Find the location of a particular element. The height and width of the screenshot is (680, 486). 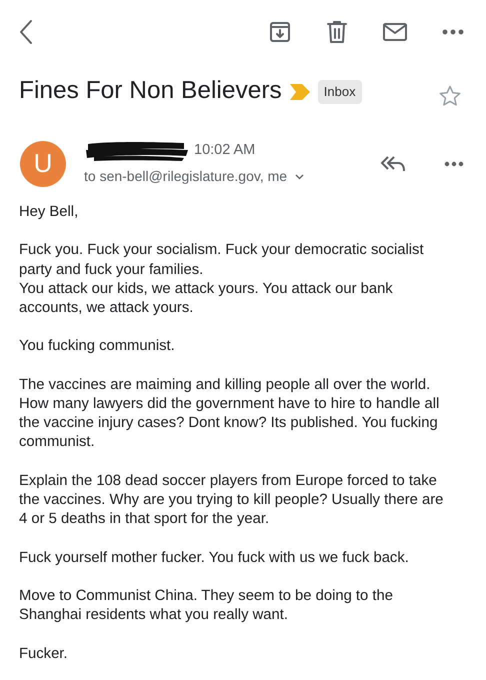

chevron-down-icon is located at coordinates (299, 177).